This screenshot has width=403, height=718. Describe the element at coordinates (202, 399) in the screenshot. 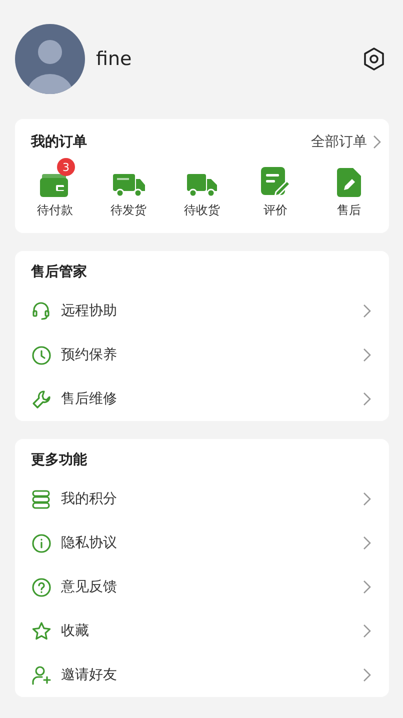

I see `menu-item: 售后维修` at that location.